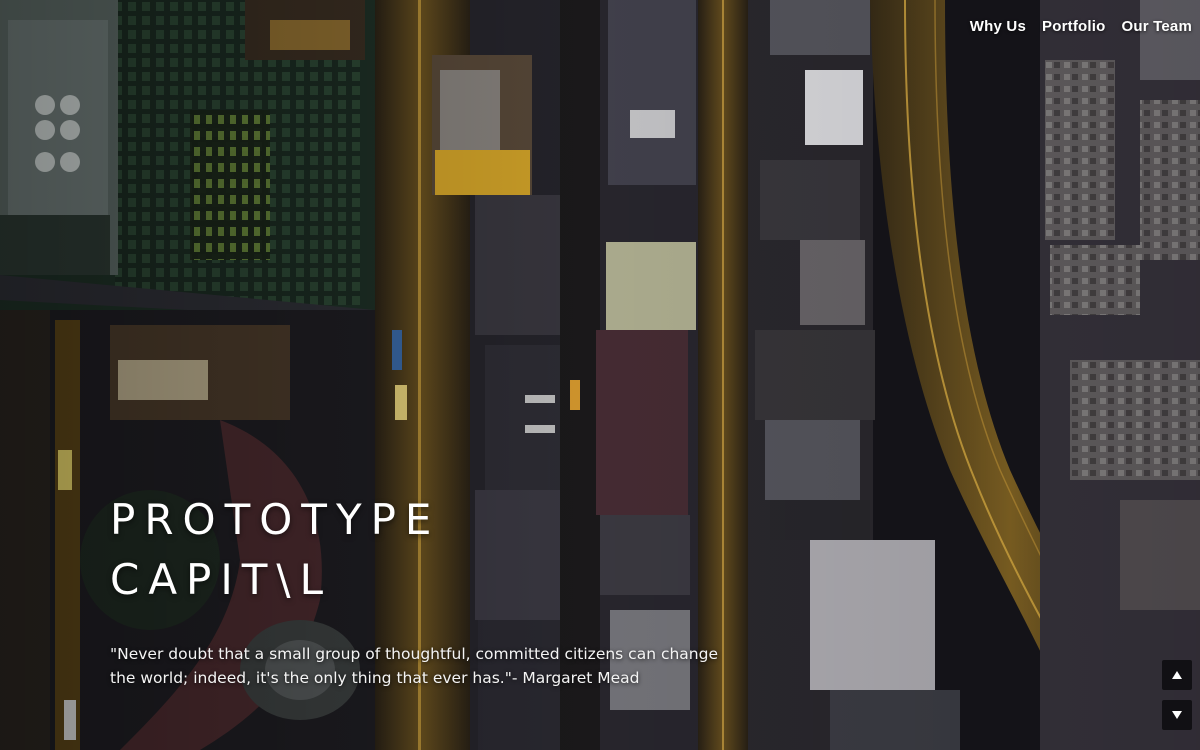  Describe the element at coordinates (998, 26) in the screenshot. I see `nav-link-why-us: Why Us` at that location.